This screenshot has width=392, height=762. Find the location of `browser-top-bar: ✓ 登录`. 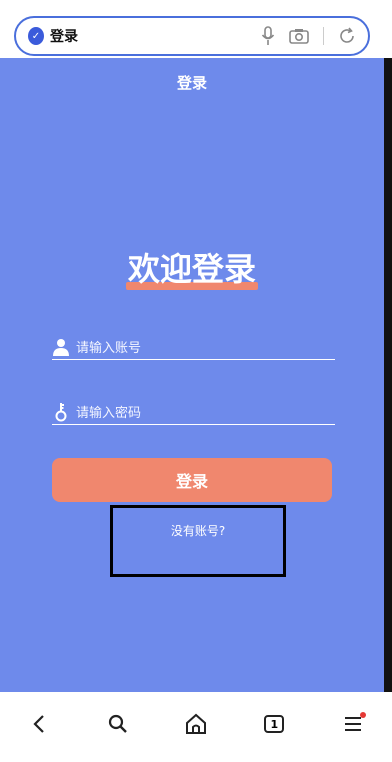

browser-top-bar: ✓ 登录 is located at coordinates (196, 30).